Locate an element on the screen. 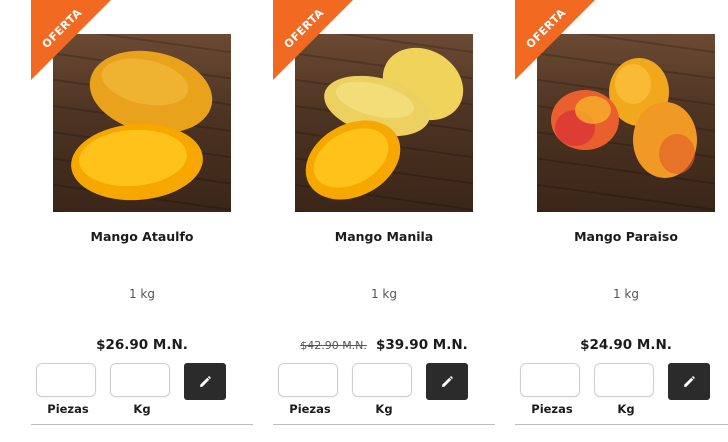 Image resolution: width=728 pixels, height=442 pixels. price-line: $24.90 M.N. is located at coordinates (621, 343).